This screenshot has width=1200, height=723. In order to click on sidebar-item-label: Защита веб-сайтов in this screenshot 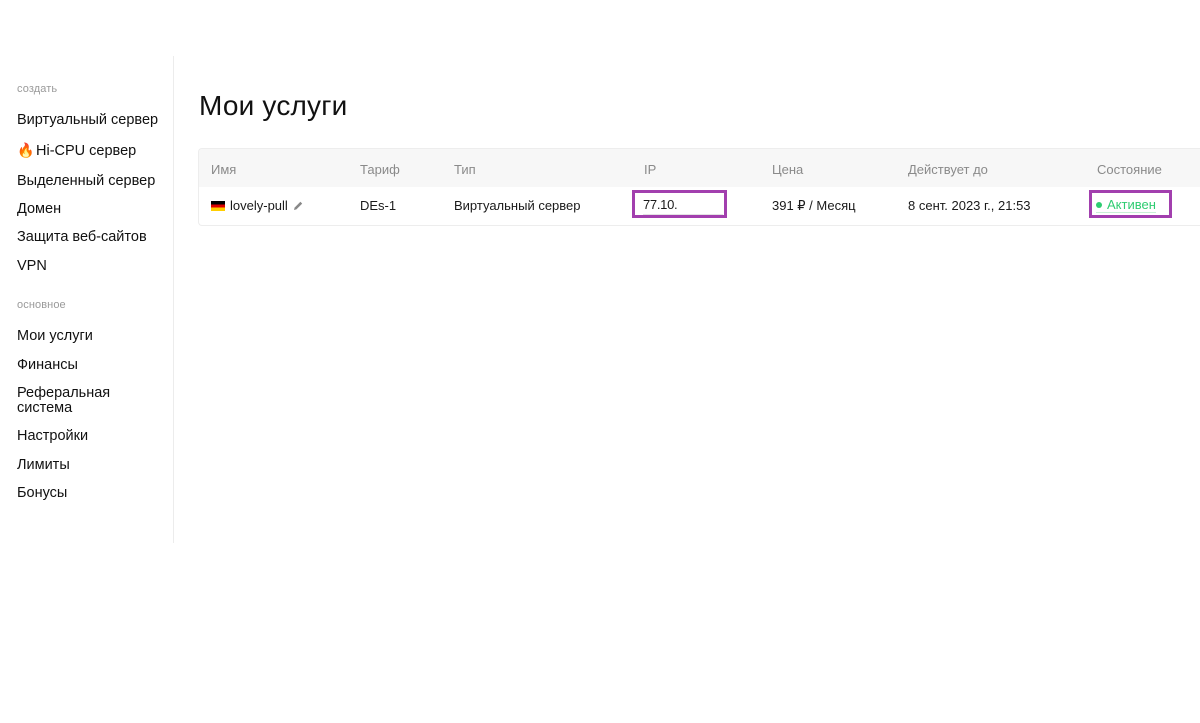, I will do `click(82, 237)`.